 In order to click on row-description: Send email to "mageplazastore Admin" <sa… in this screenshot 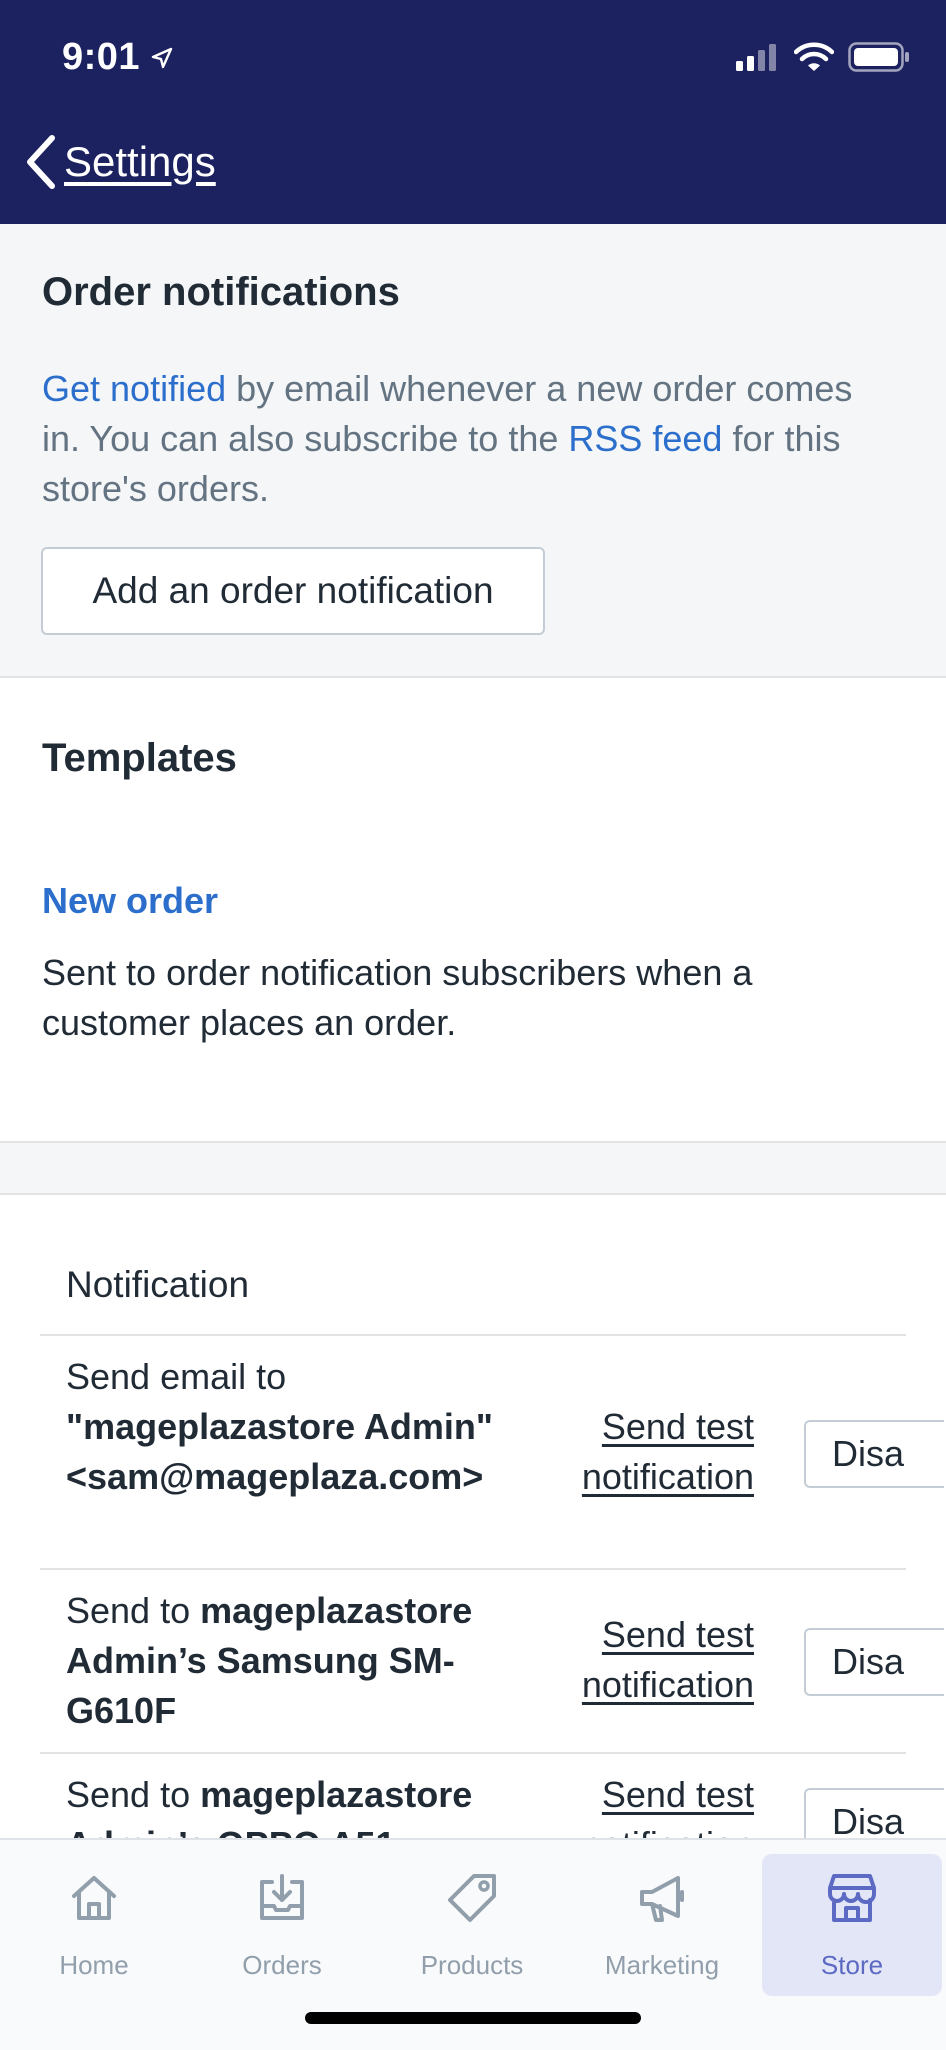, I will do `click(279, 1426)`.